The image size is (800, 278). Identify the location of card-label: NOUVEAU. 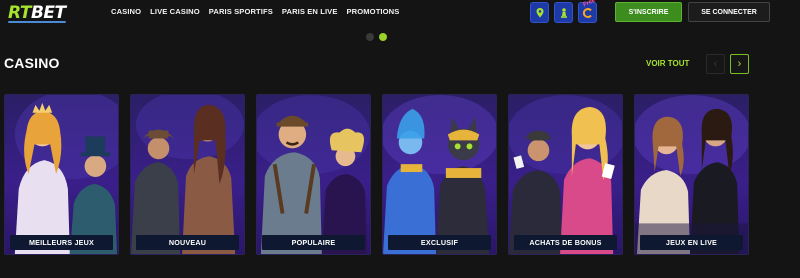
(187, 242).